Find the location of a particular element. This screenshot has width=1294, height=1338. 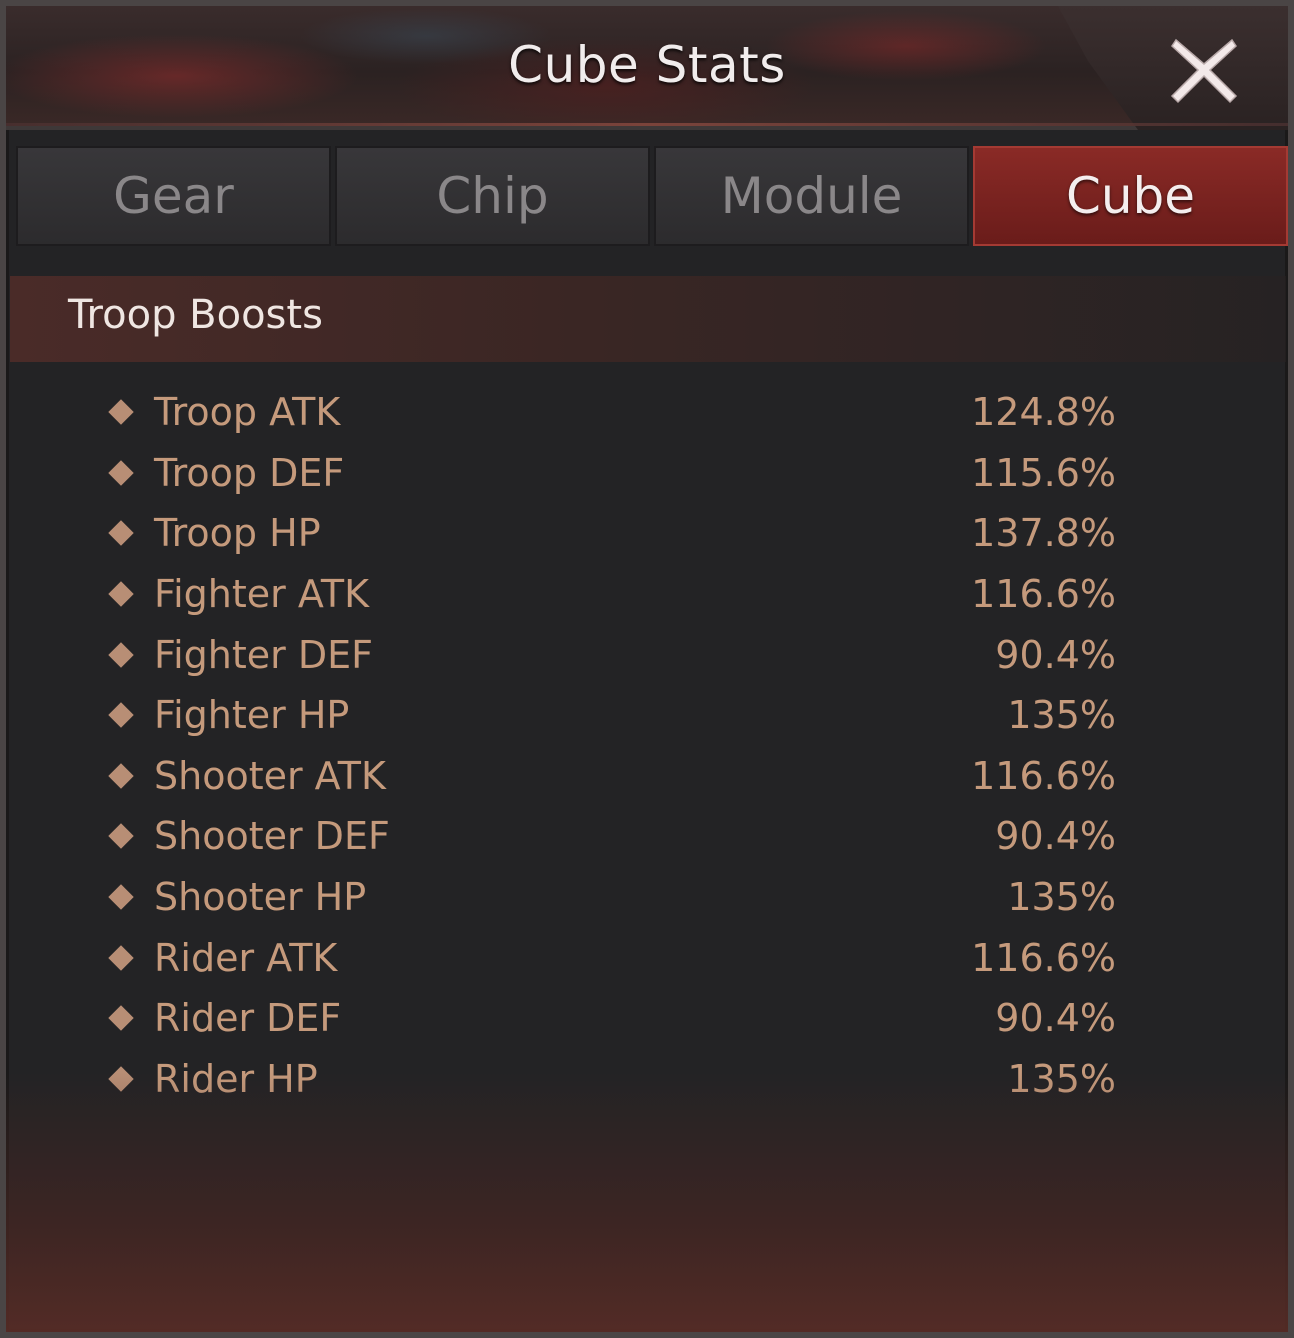

stat-value: 115.6% is located at coordinates (1043, 472).